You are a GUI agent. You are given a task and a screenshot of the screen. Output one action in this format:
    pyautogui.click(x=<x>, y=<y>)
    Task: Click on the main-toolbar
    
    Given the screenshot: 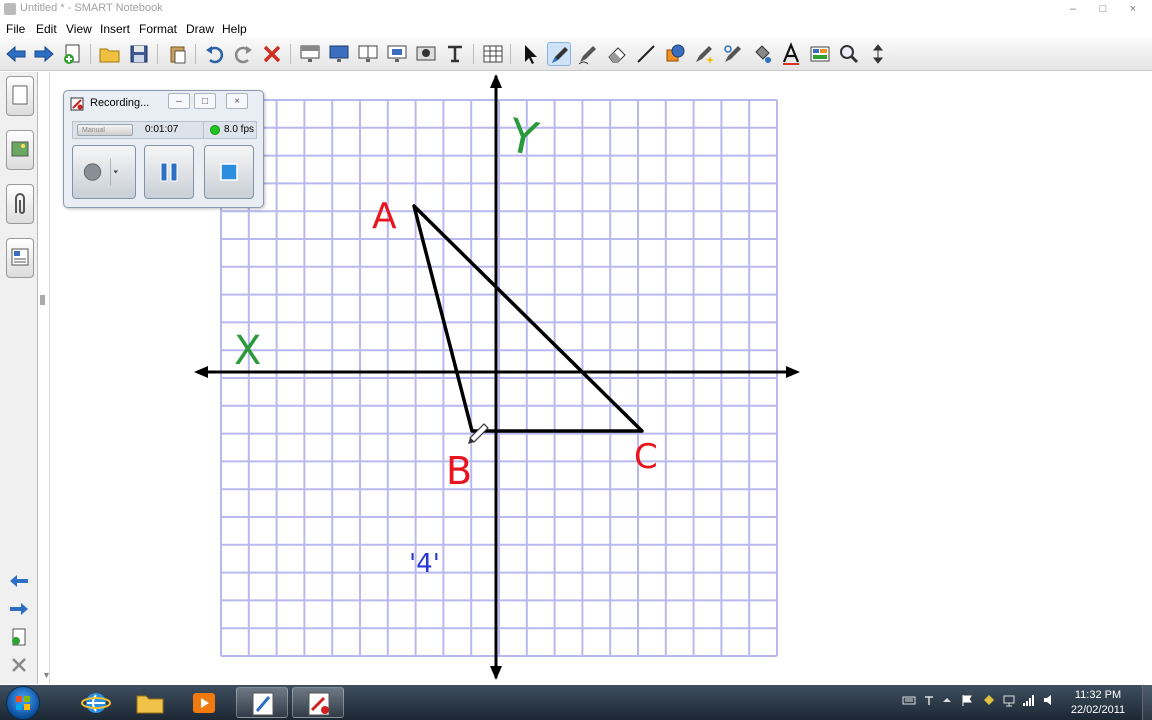 What is the action you would take?
    pyautogui.click(x=576, y=54)
    